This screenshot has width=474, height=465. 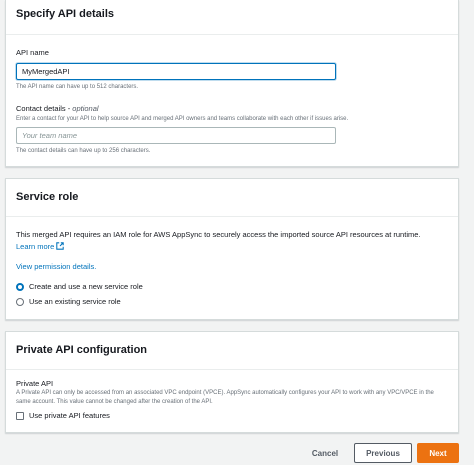 What do you see at coordinates (176, 135) in the screenshot?
I see `contact-input` at bounding box center [176, 135].